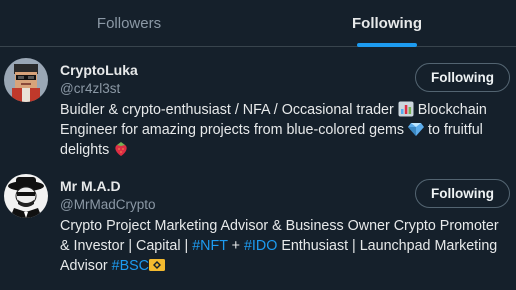 This screenshot has width=516, height=290. What do you see at coordinates (90, 186) in the screenshot?
I see `user-name: Mr M.A.D` at bounding box center [90, 186].